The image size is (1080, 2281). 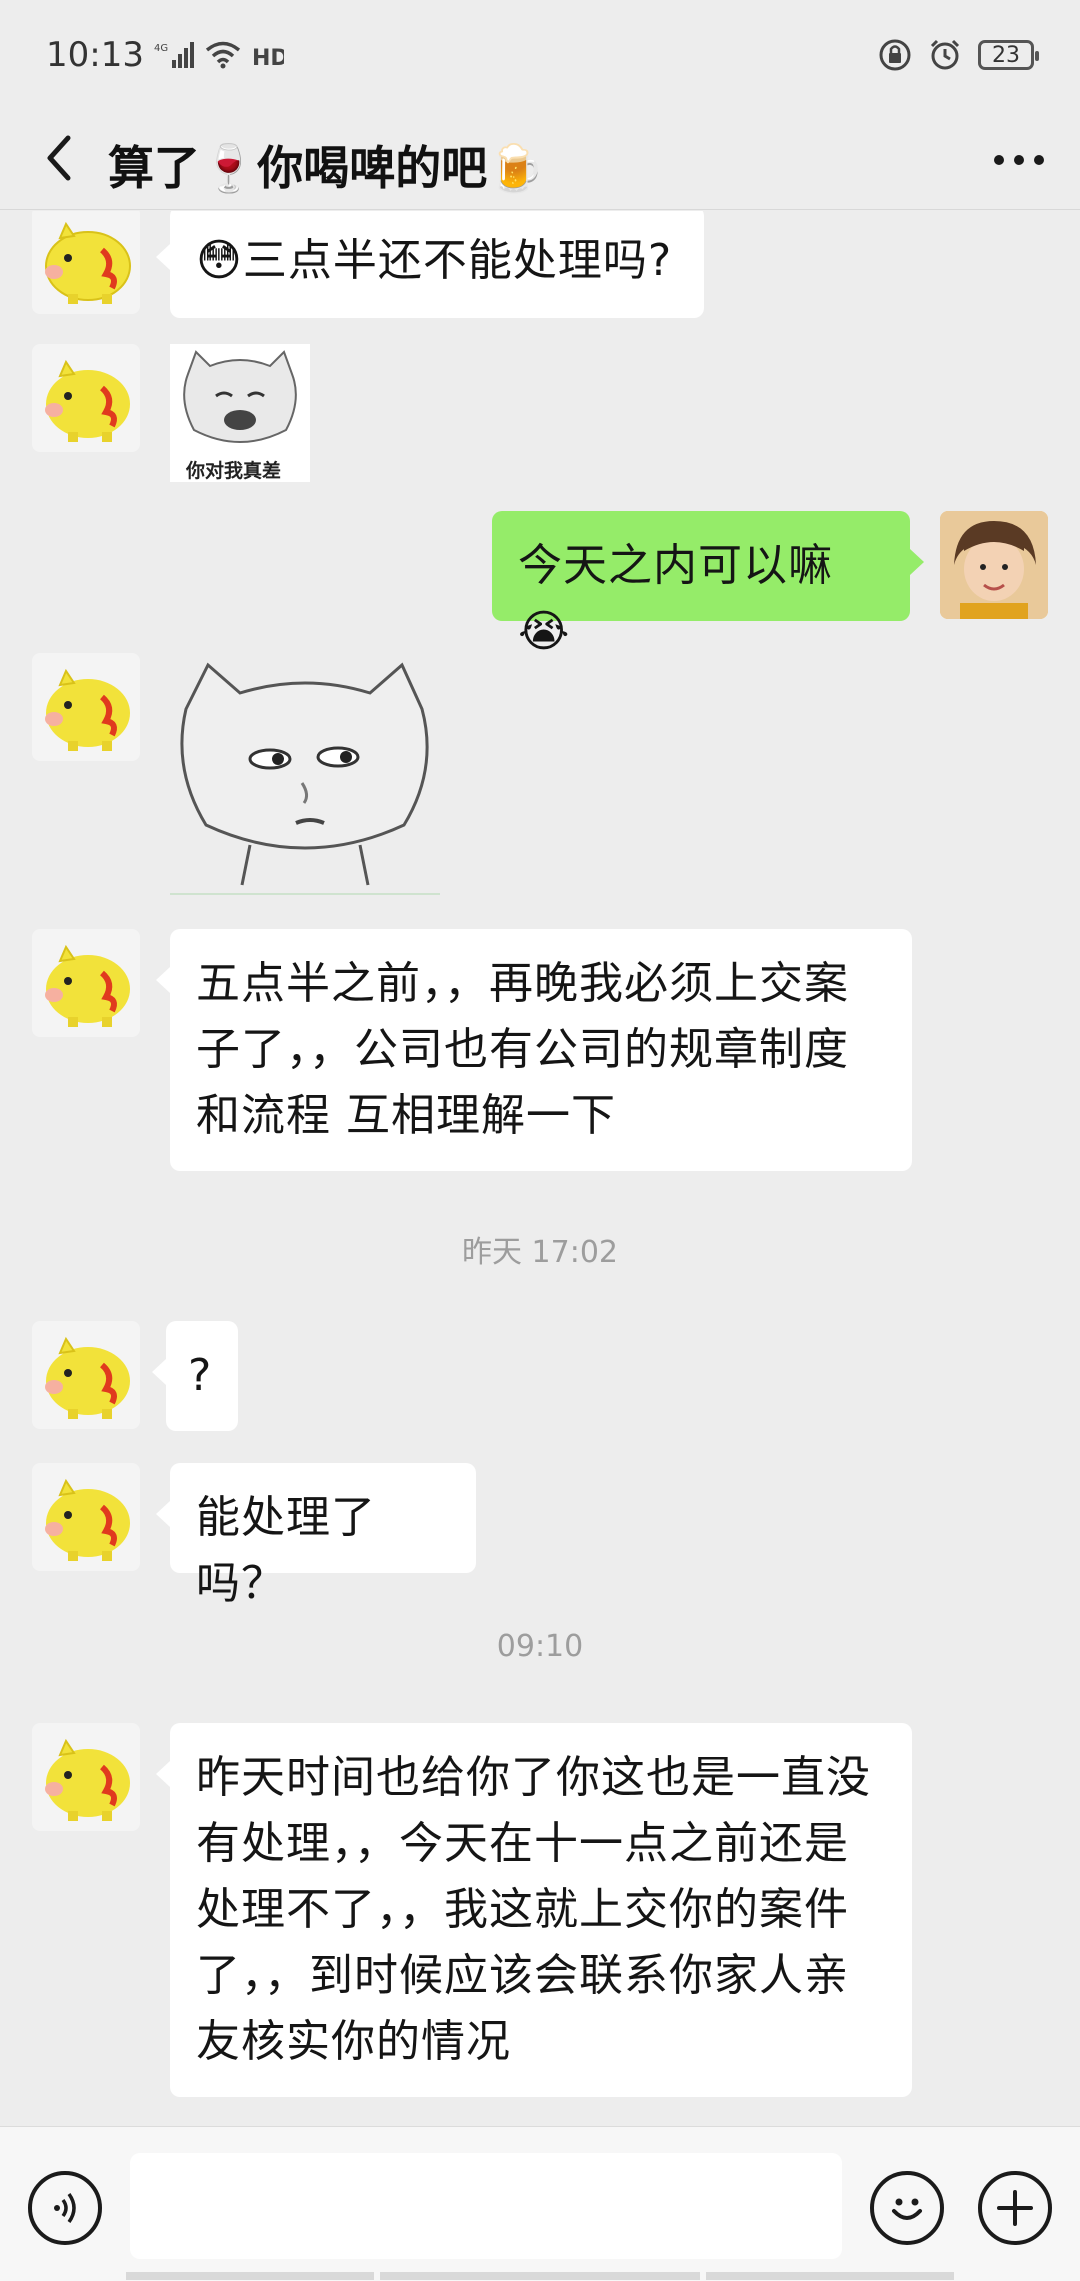 I want to click on message-text: 五点半之前，，再晚我必须上交案子了，，公司也有公司的规章制度和流程 互相理解一下, so click(x=522, y=1049).